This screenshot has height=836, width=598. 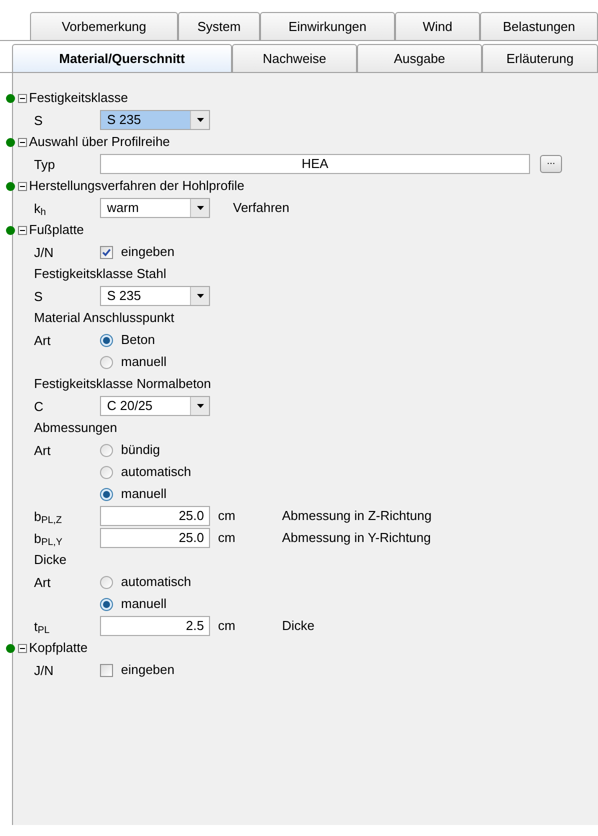 I want to click on section-title: Herstellungsverfahren der Hohlprofile, so click(x=136, y=186).